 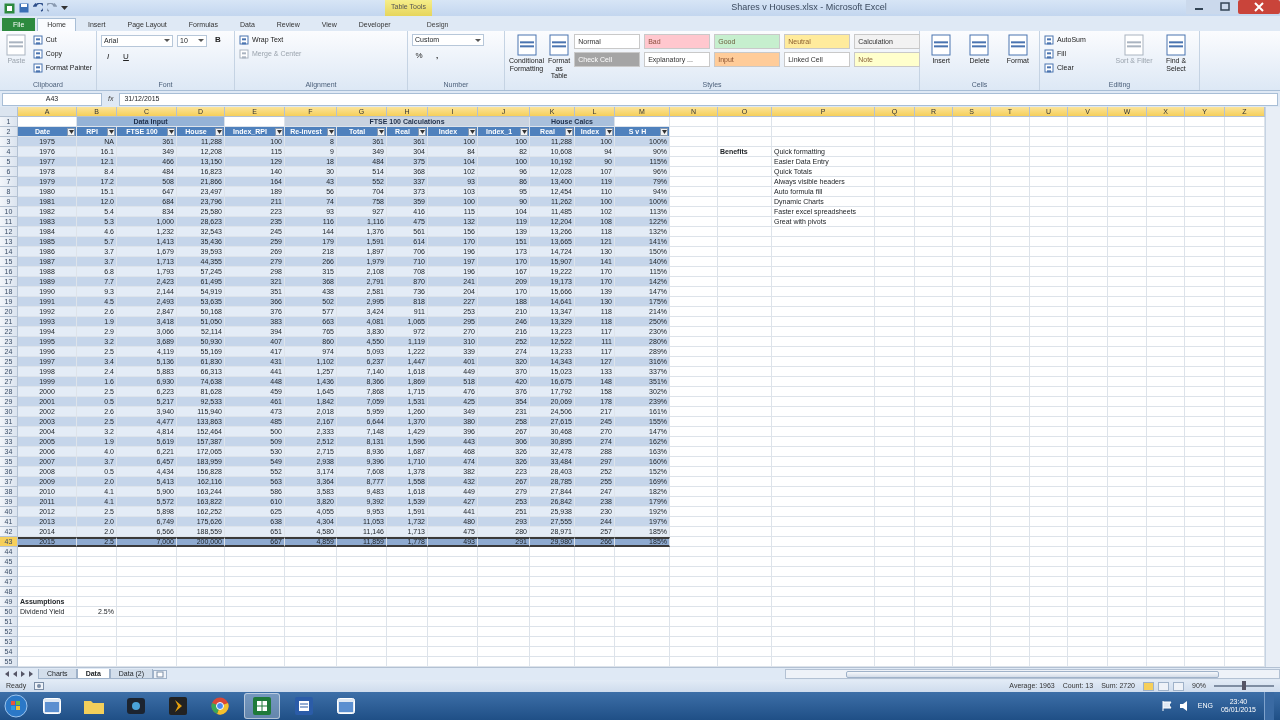 What do you see at coordinates (1199, 7) in the screenshot?
I see `minimize-icon` at bounding box center [1199, 7].